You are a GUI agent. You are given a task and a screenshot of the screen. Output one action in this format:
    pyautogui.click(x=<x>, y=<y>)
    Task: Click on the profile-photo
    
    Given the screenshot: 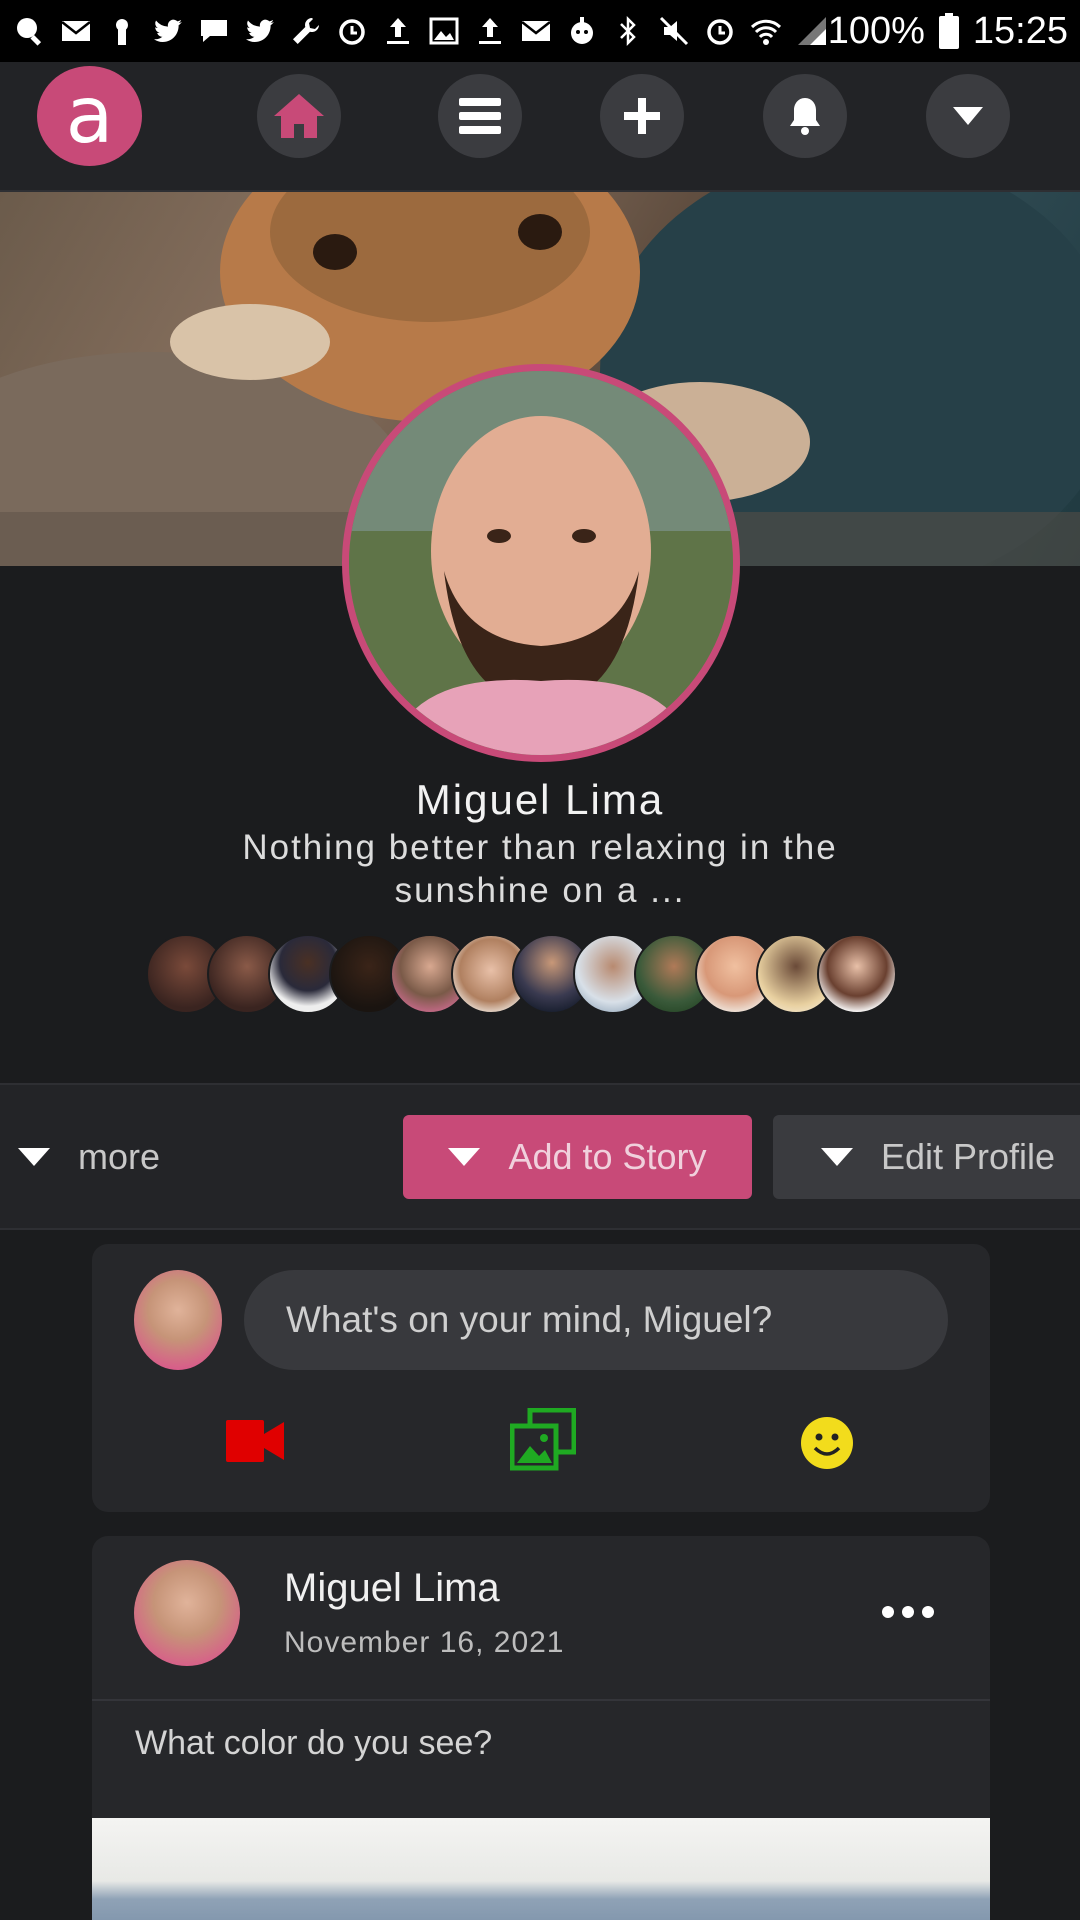 What is the action you would take?
    pyautogui.click(x=541, y=563)
    